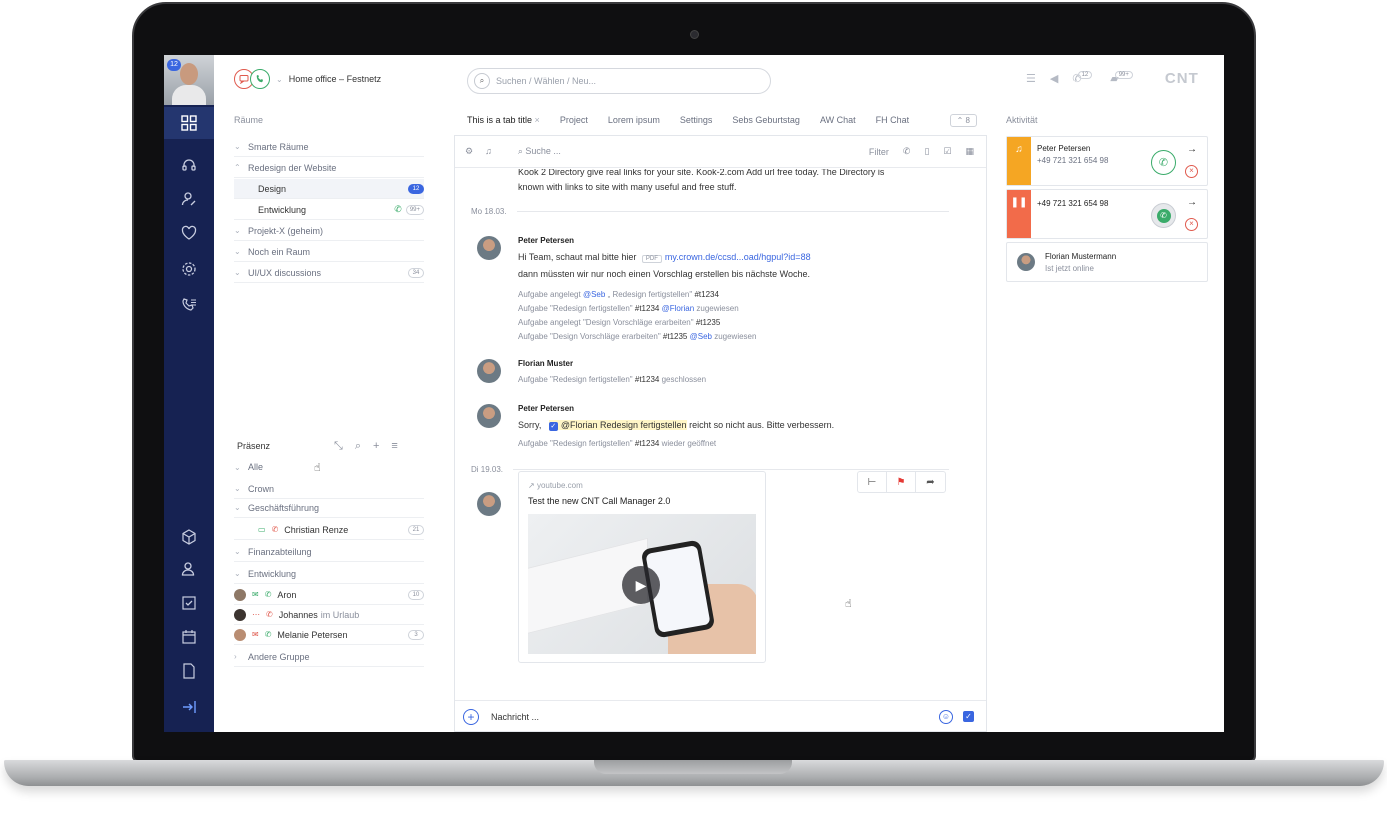  Describe the element at coordinates (329, 189) in the screenshot. I see `room-design: Design 12` at that location.